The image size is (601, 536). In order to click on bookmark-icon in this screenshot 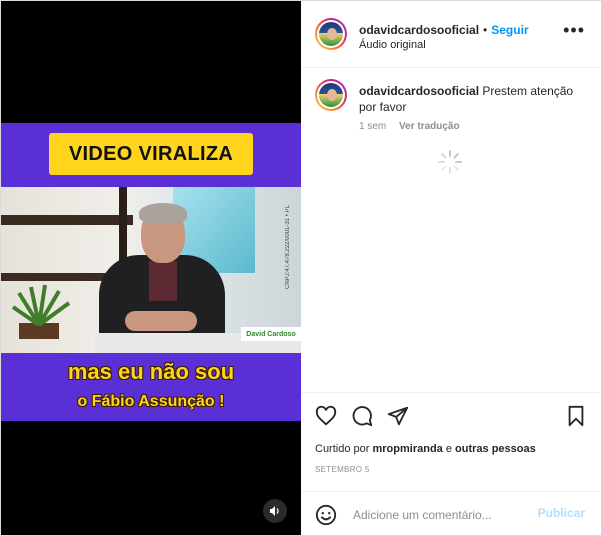, I will do `click(576, 416)`.